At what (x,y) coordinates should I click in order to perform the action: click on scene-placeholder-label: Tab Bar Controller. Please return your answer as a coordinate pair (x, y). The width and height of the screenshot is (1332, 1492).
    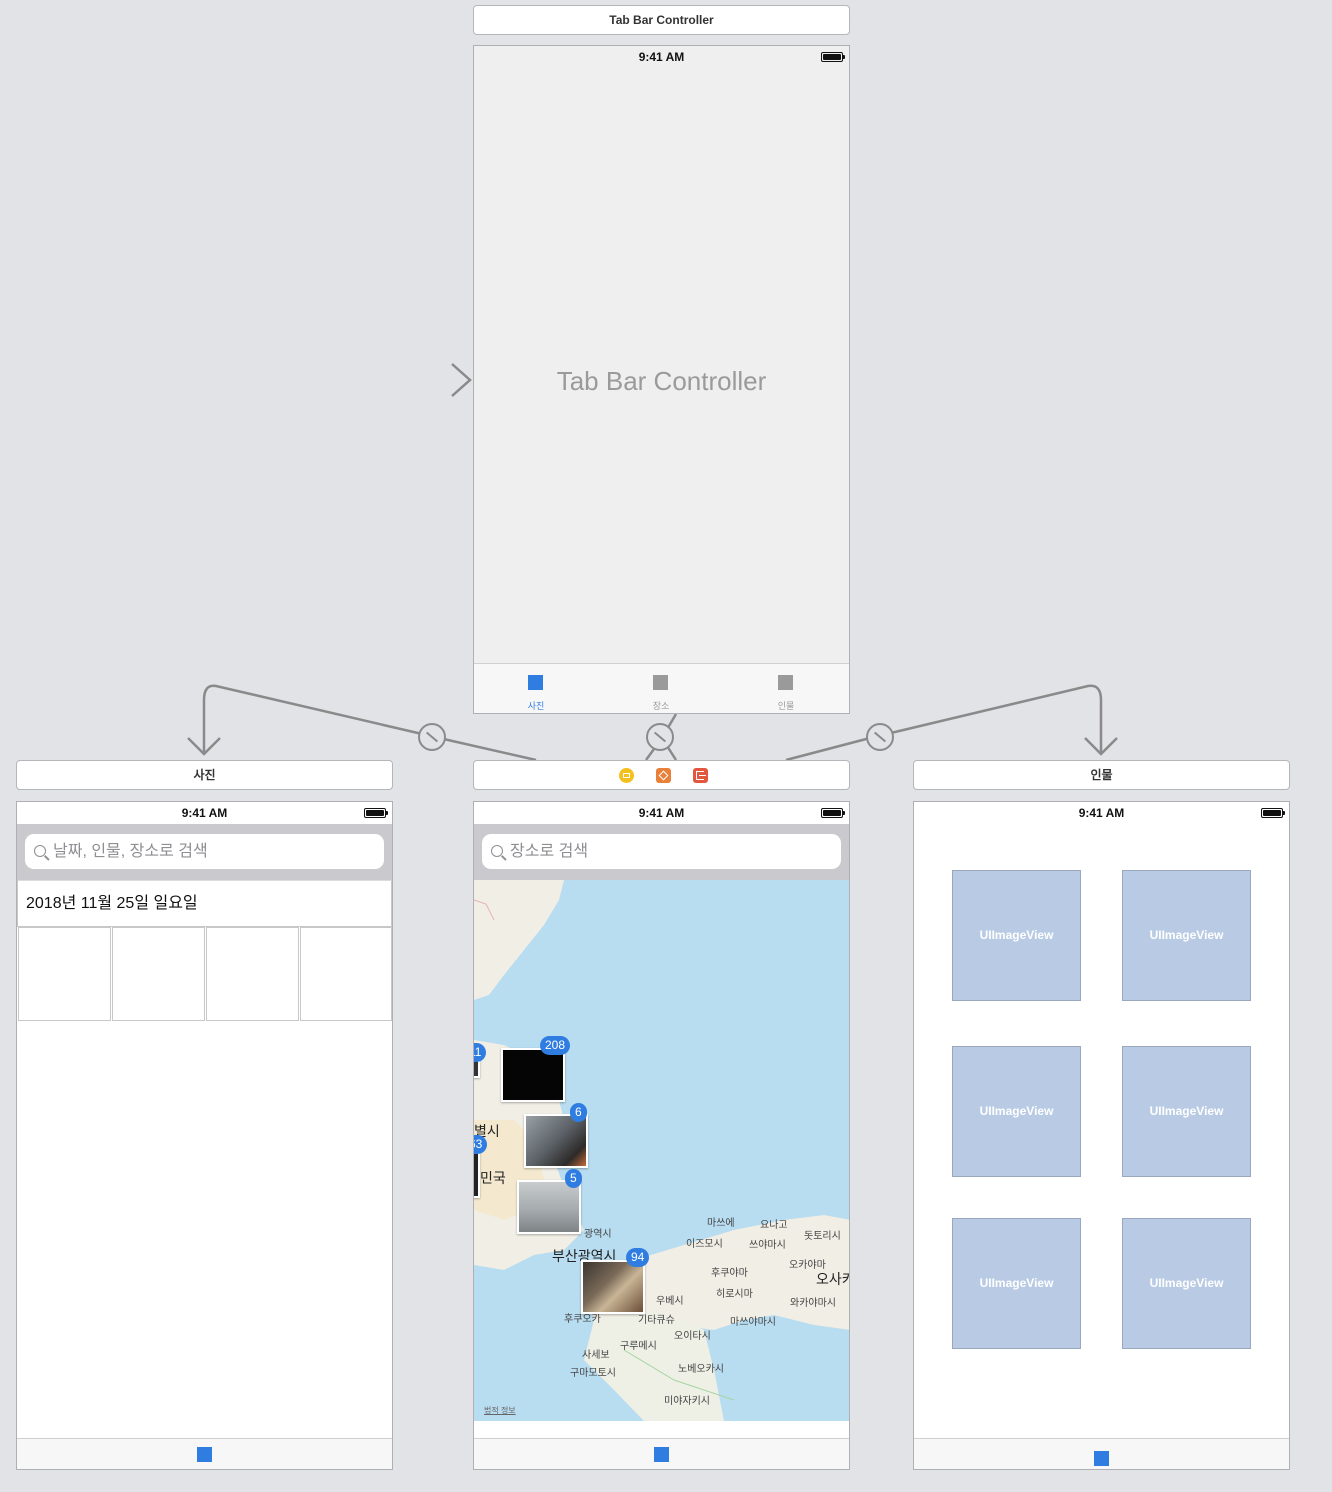
    Looking at the image, I should click on (661, 381).